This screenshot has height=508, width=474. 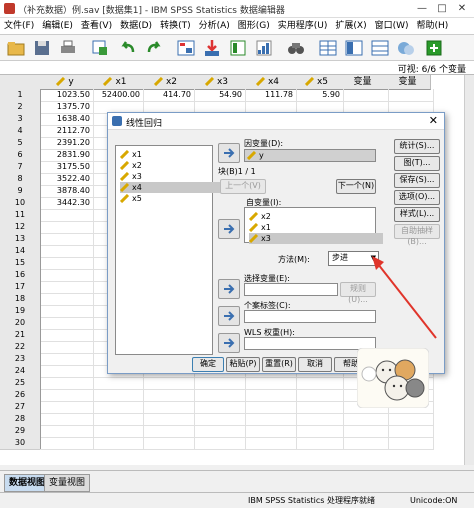 What do you see at coordinates (433, 26) in the screenshot?
I see `menu-item: 帮助(H)` at bounding box center [433, 26].